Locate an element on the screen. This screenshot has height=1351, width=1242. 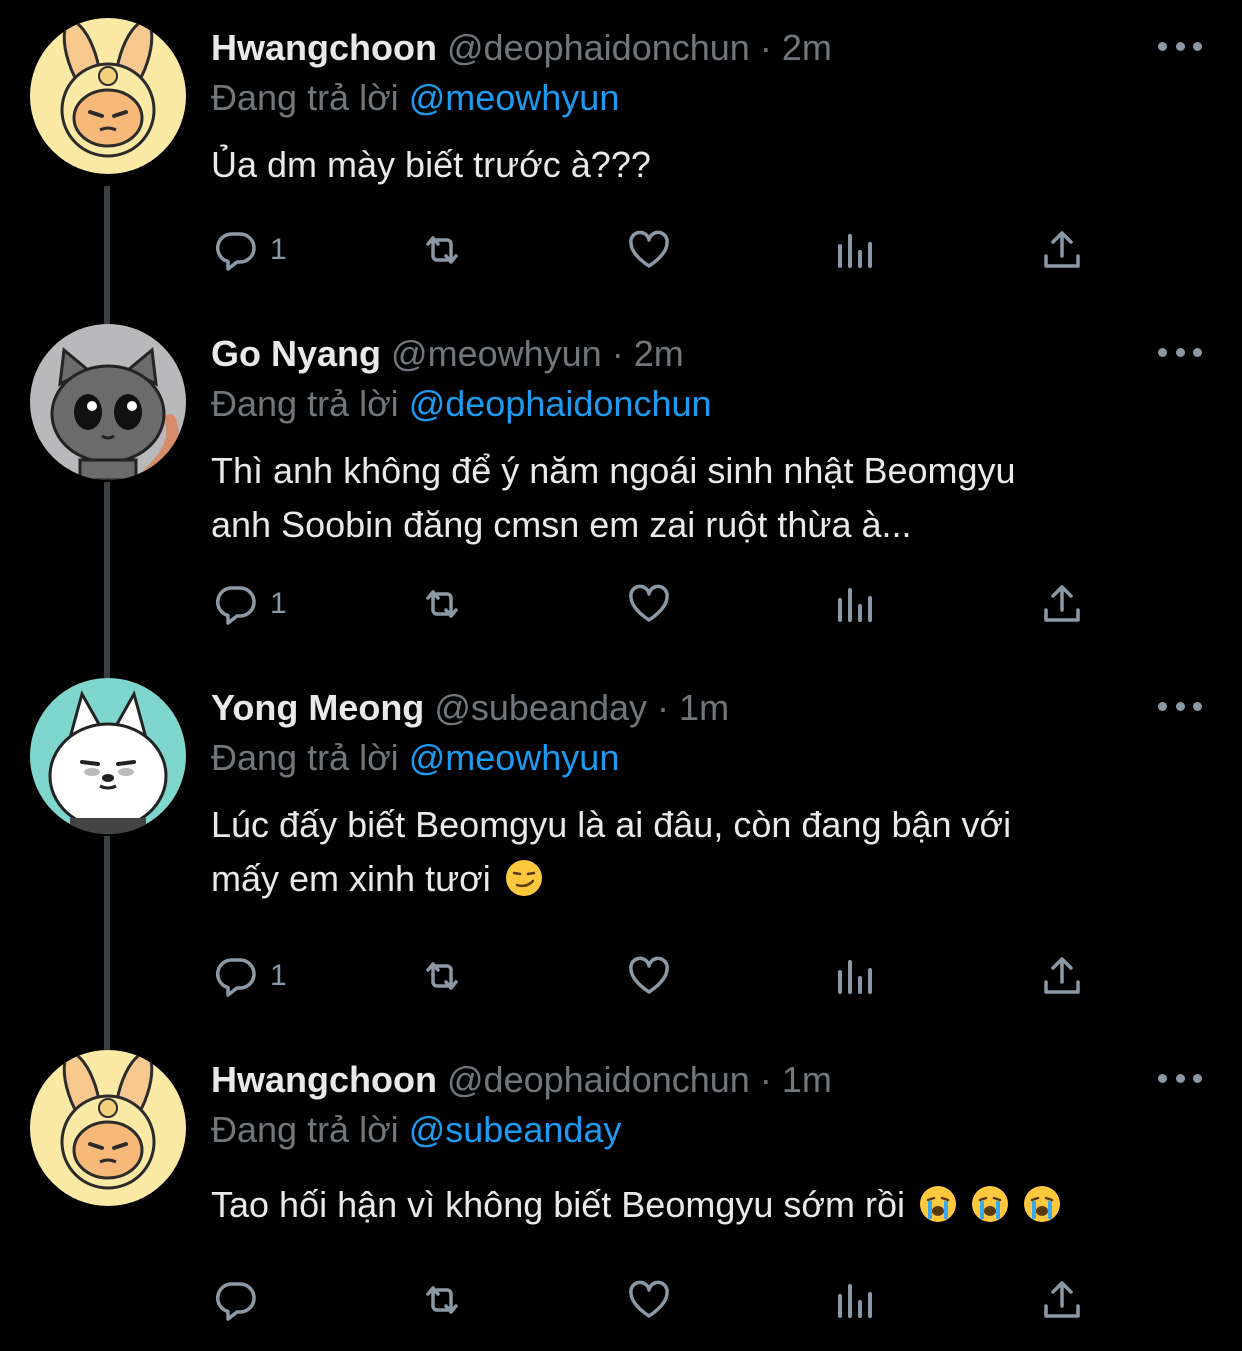
handle: @meowhyun is located at coordinates (496, 353).